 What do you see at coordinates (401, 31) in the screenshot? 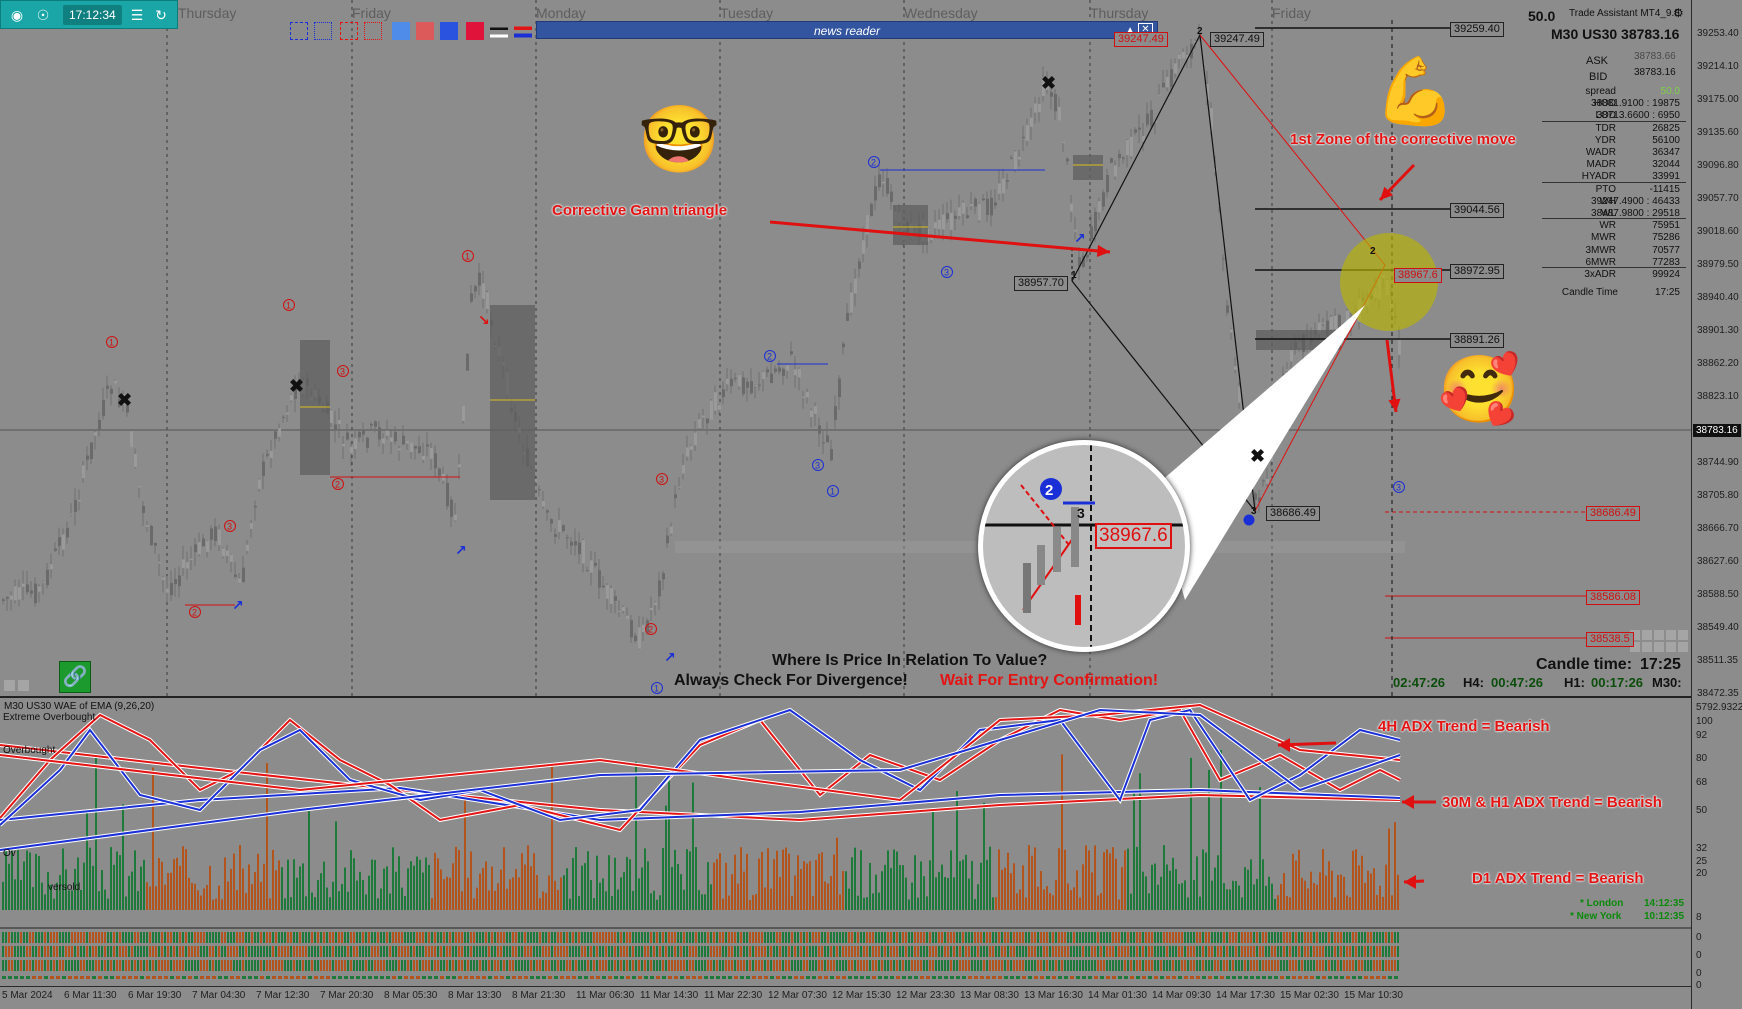
I see `tool-fill-lightblue` at bounding box center [401, 31].